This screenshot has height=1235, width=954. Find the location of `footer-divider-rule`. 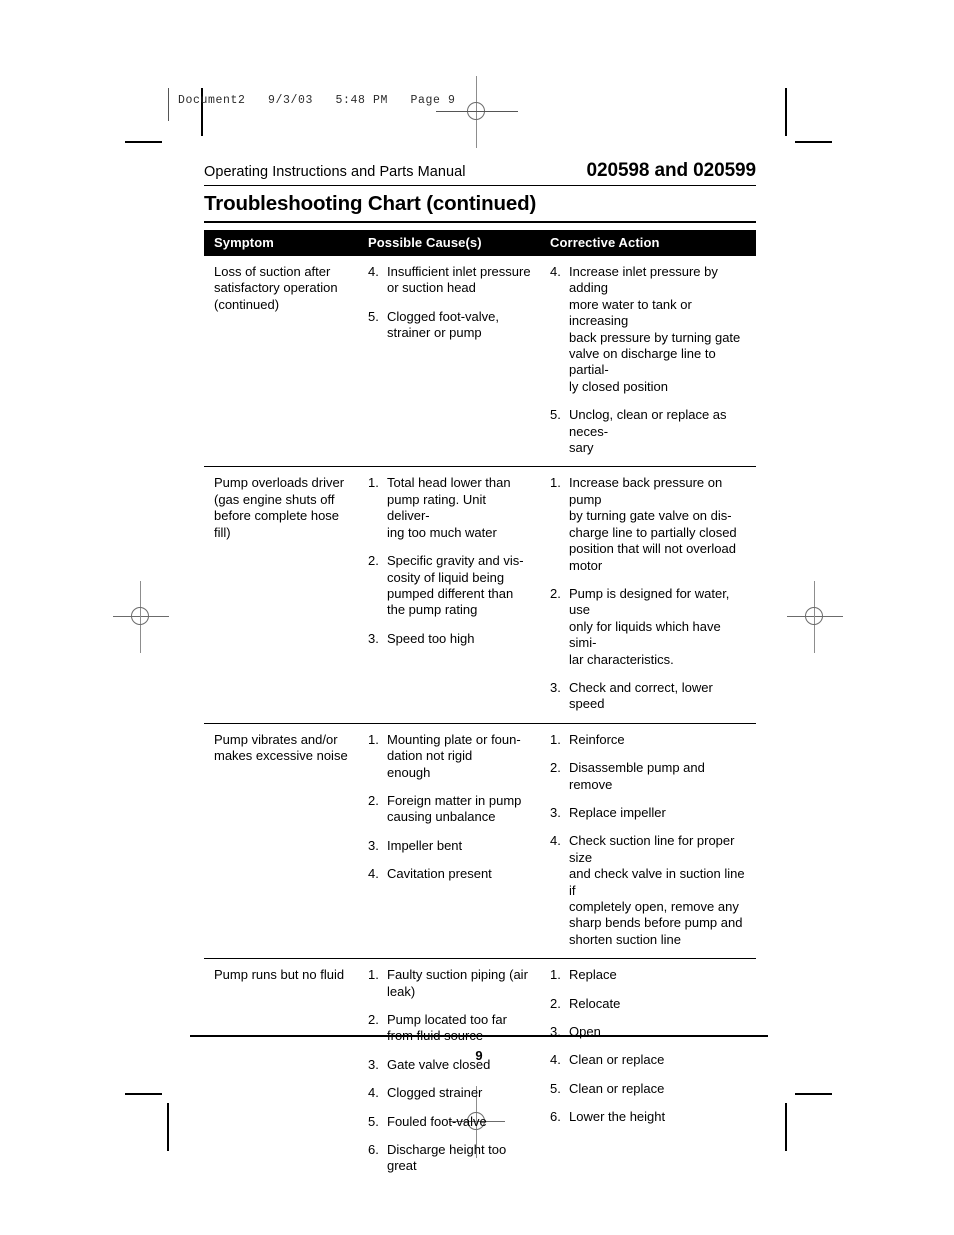

footer-divider-rule is located at coordinates (479, 1036).